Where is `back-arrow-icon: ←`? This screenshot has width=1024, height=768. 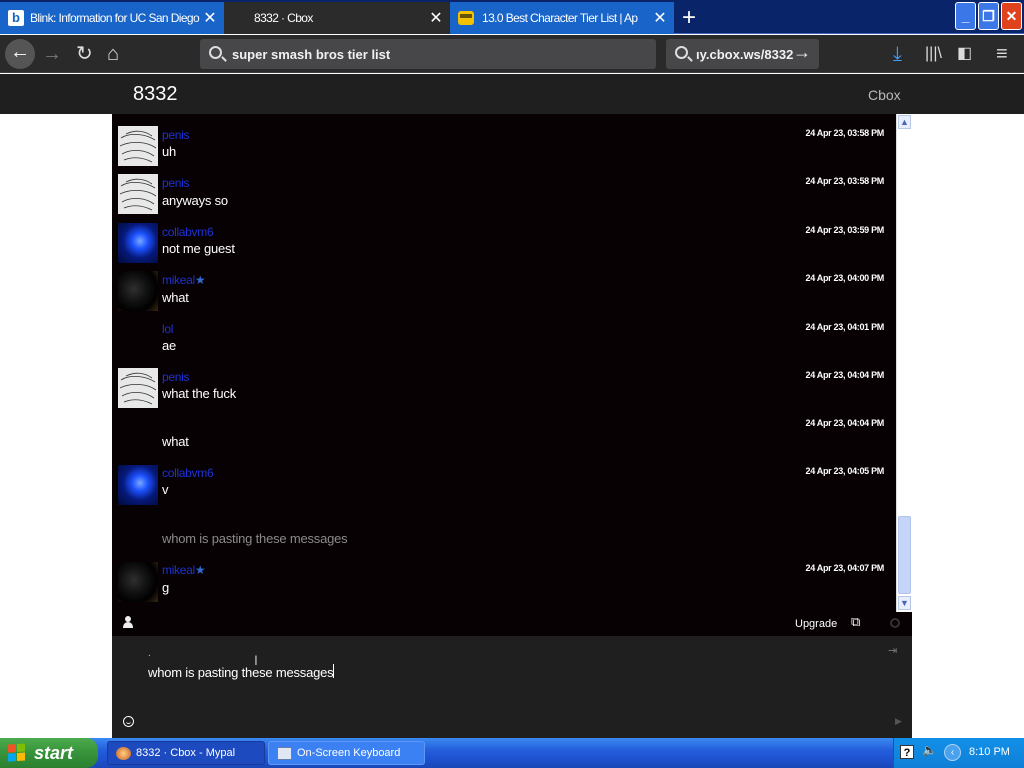
back-arrow-icon: ← is located at coordinates (20, 54).